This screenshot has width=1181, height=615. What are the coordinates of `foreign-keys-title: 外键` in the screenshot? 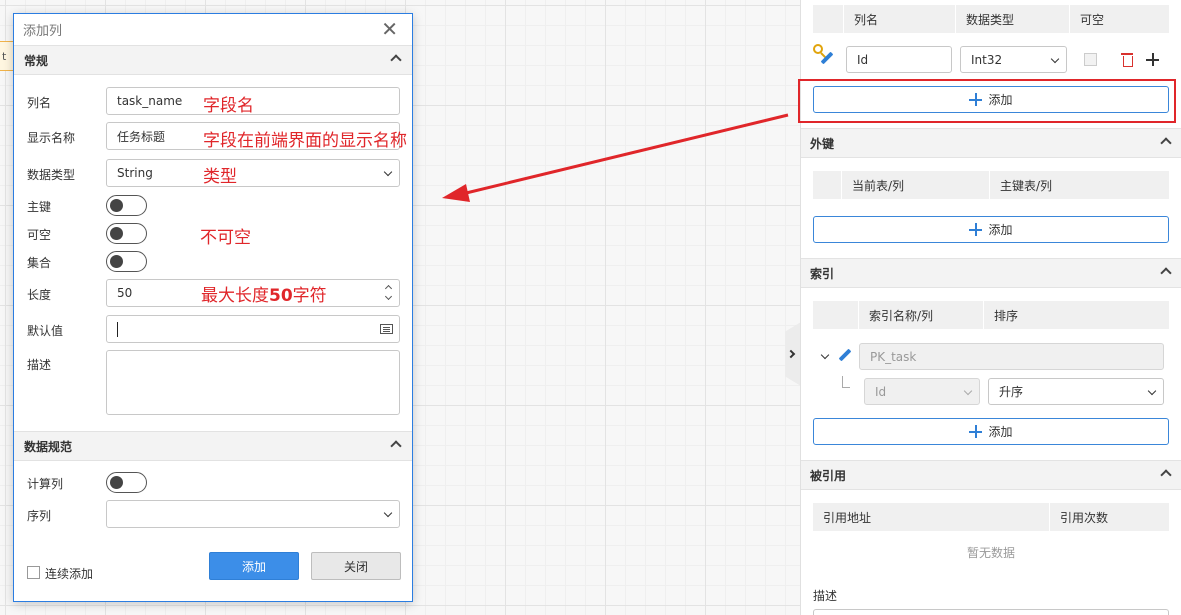 It's located at (822, 143).